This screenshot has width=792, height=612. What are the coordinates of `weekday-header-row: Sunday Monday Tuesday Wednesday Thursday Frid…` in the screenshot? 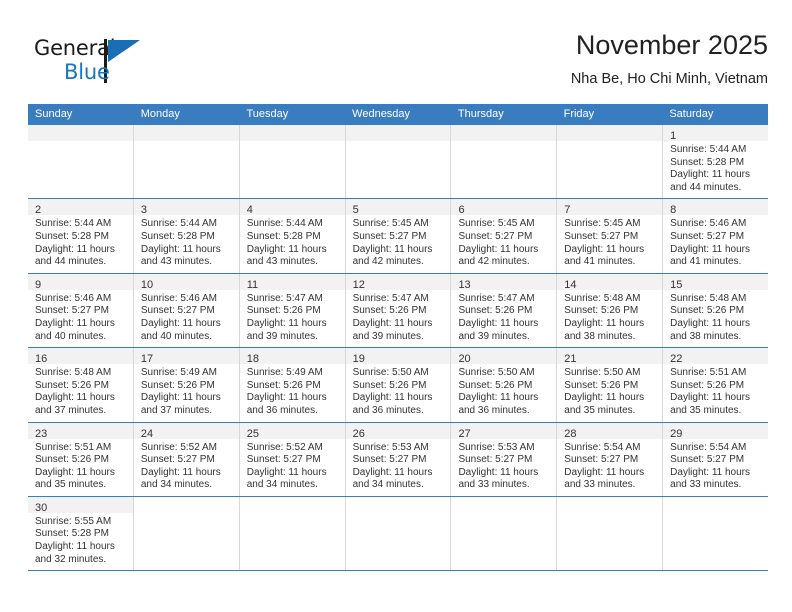 It's located at (398, 114).